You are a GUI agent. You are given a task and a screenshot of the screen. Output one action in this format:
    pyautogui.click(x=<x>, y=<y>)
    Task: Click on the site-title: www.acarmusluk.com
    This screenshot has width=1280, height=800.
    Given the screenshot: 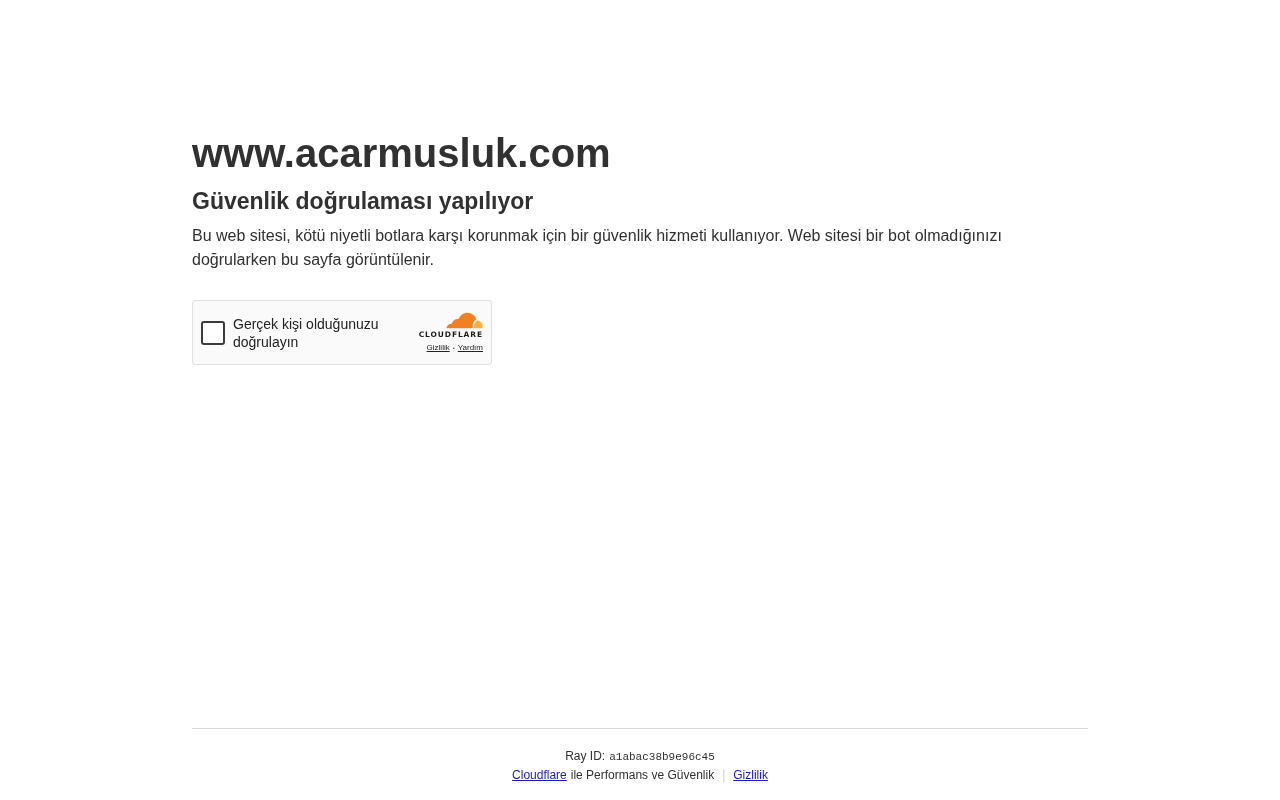 What is the action you would take?
    pyautogui.click(x=401, y=153)
    